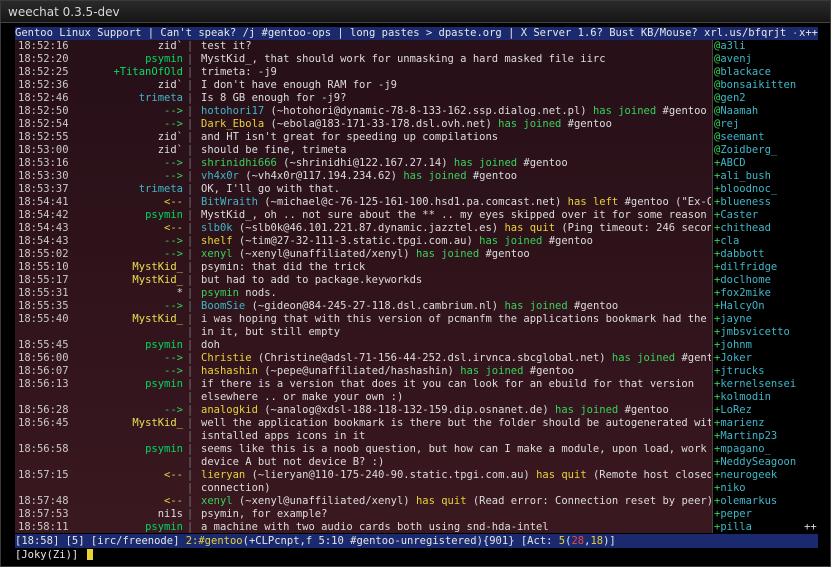 This screenshot has width=831, height=567. Describe the element at coordinates (733, 527) in the screenshot. I see `nicklist-item: +pilla` at that location.